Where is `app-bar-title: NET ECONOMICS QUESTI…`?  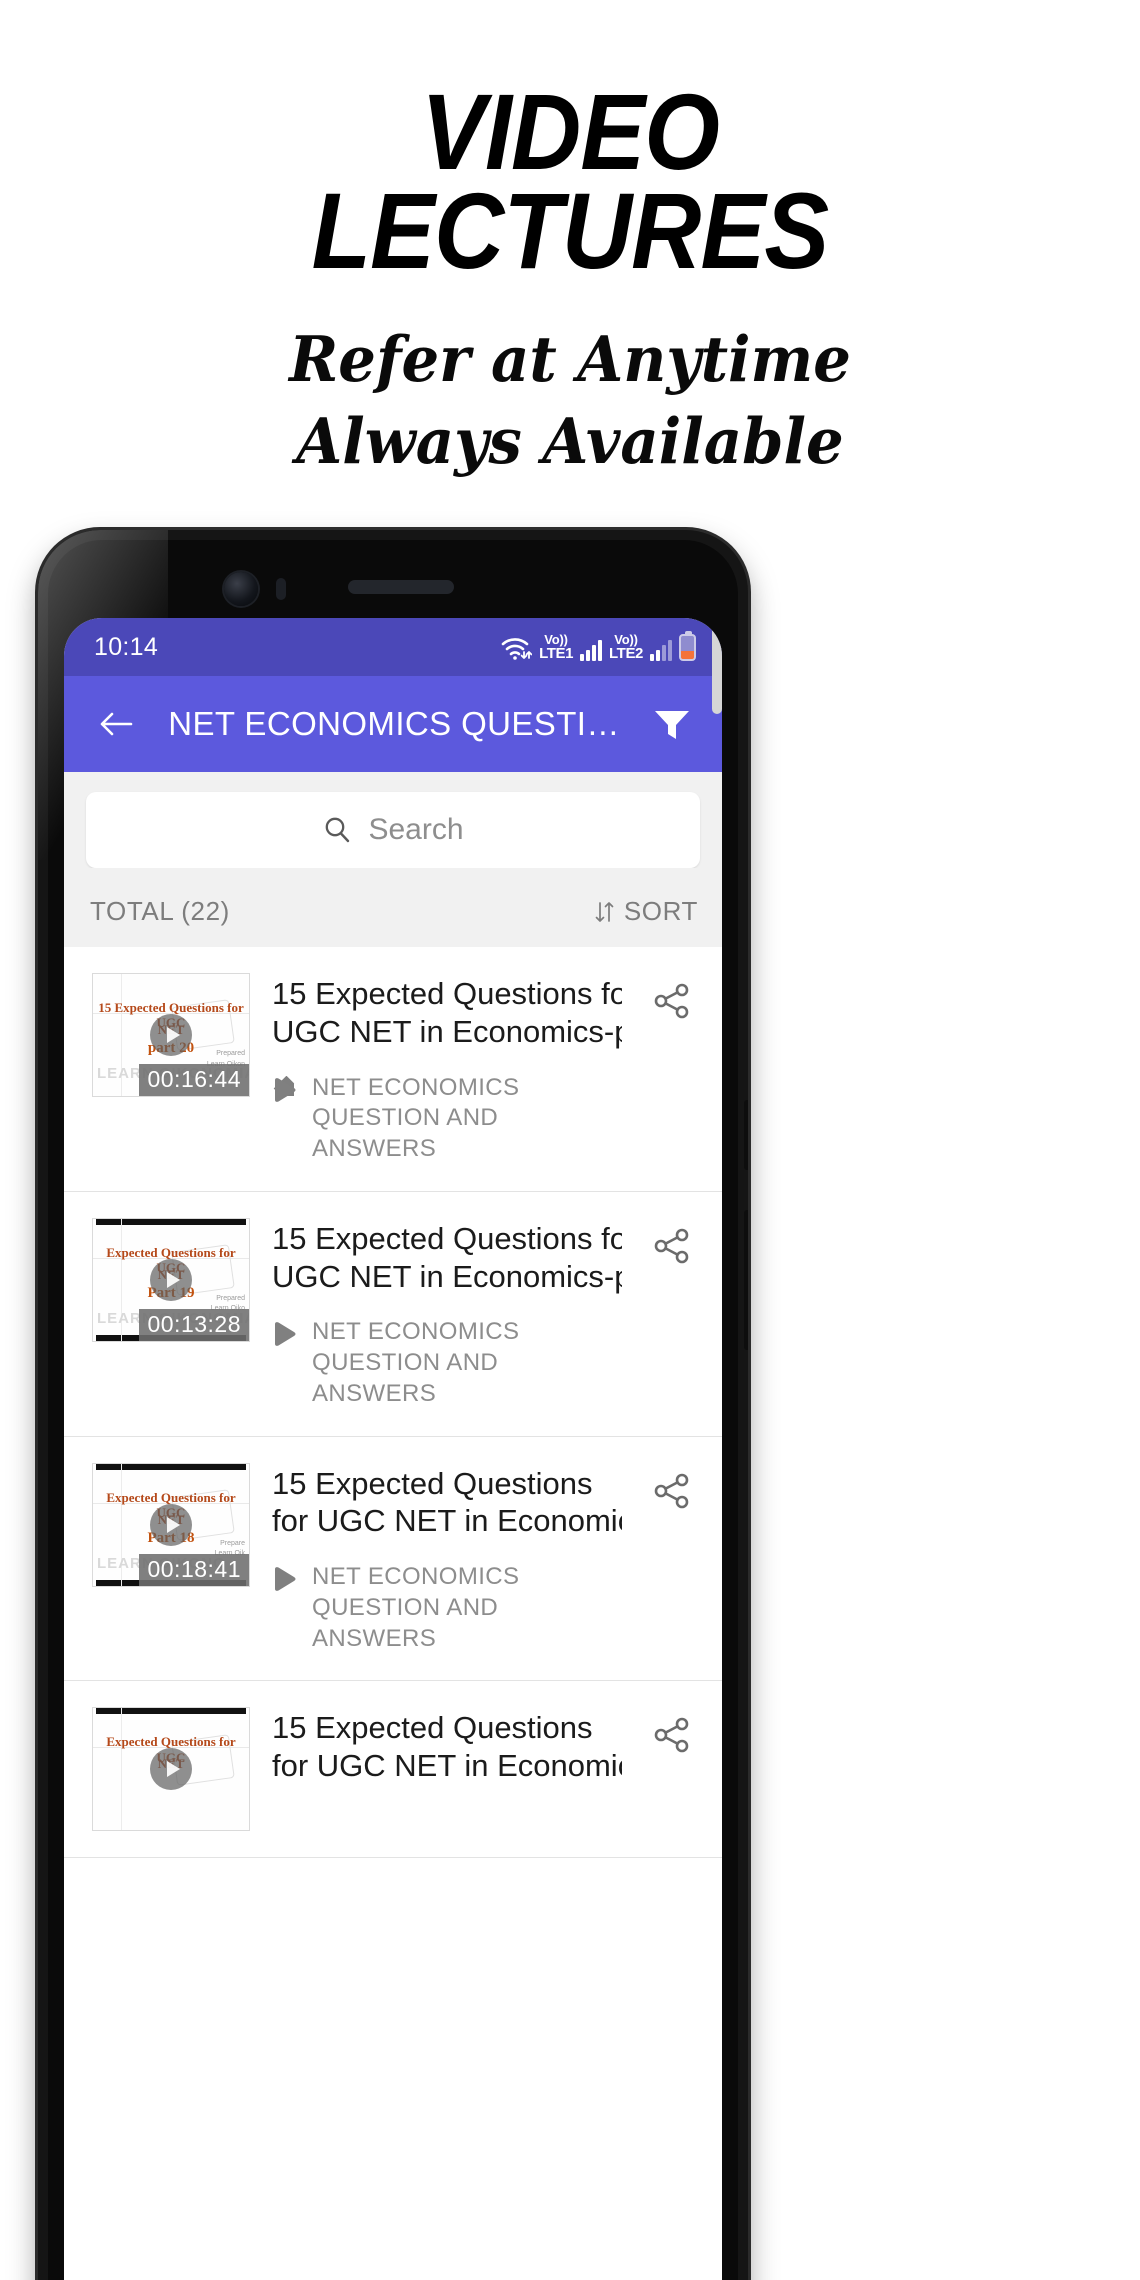
app-bar-title: NET ECONOMICS QUESTI… is located at coordinates (394, 723).